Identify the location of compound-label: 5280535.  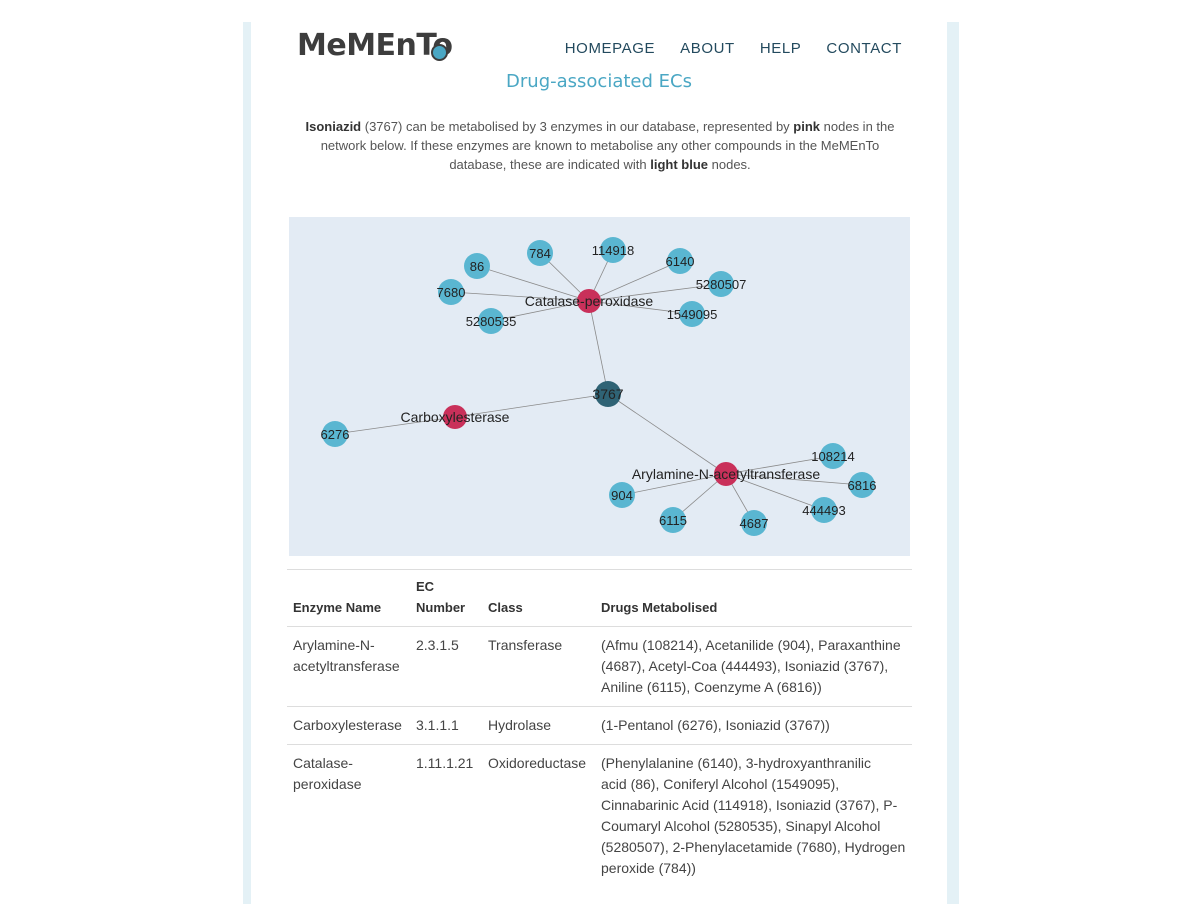
(491, 321).